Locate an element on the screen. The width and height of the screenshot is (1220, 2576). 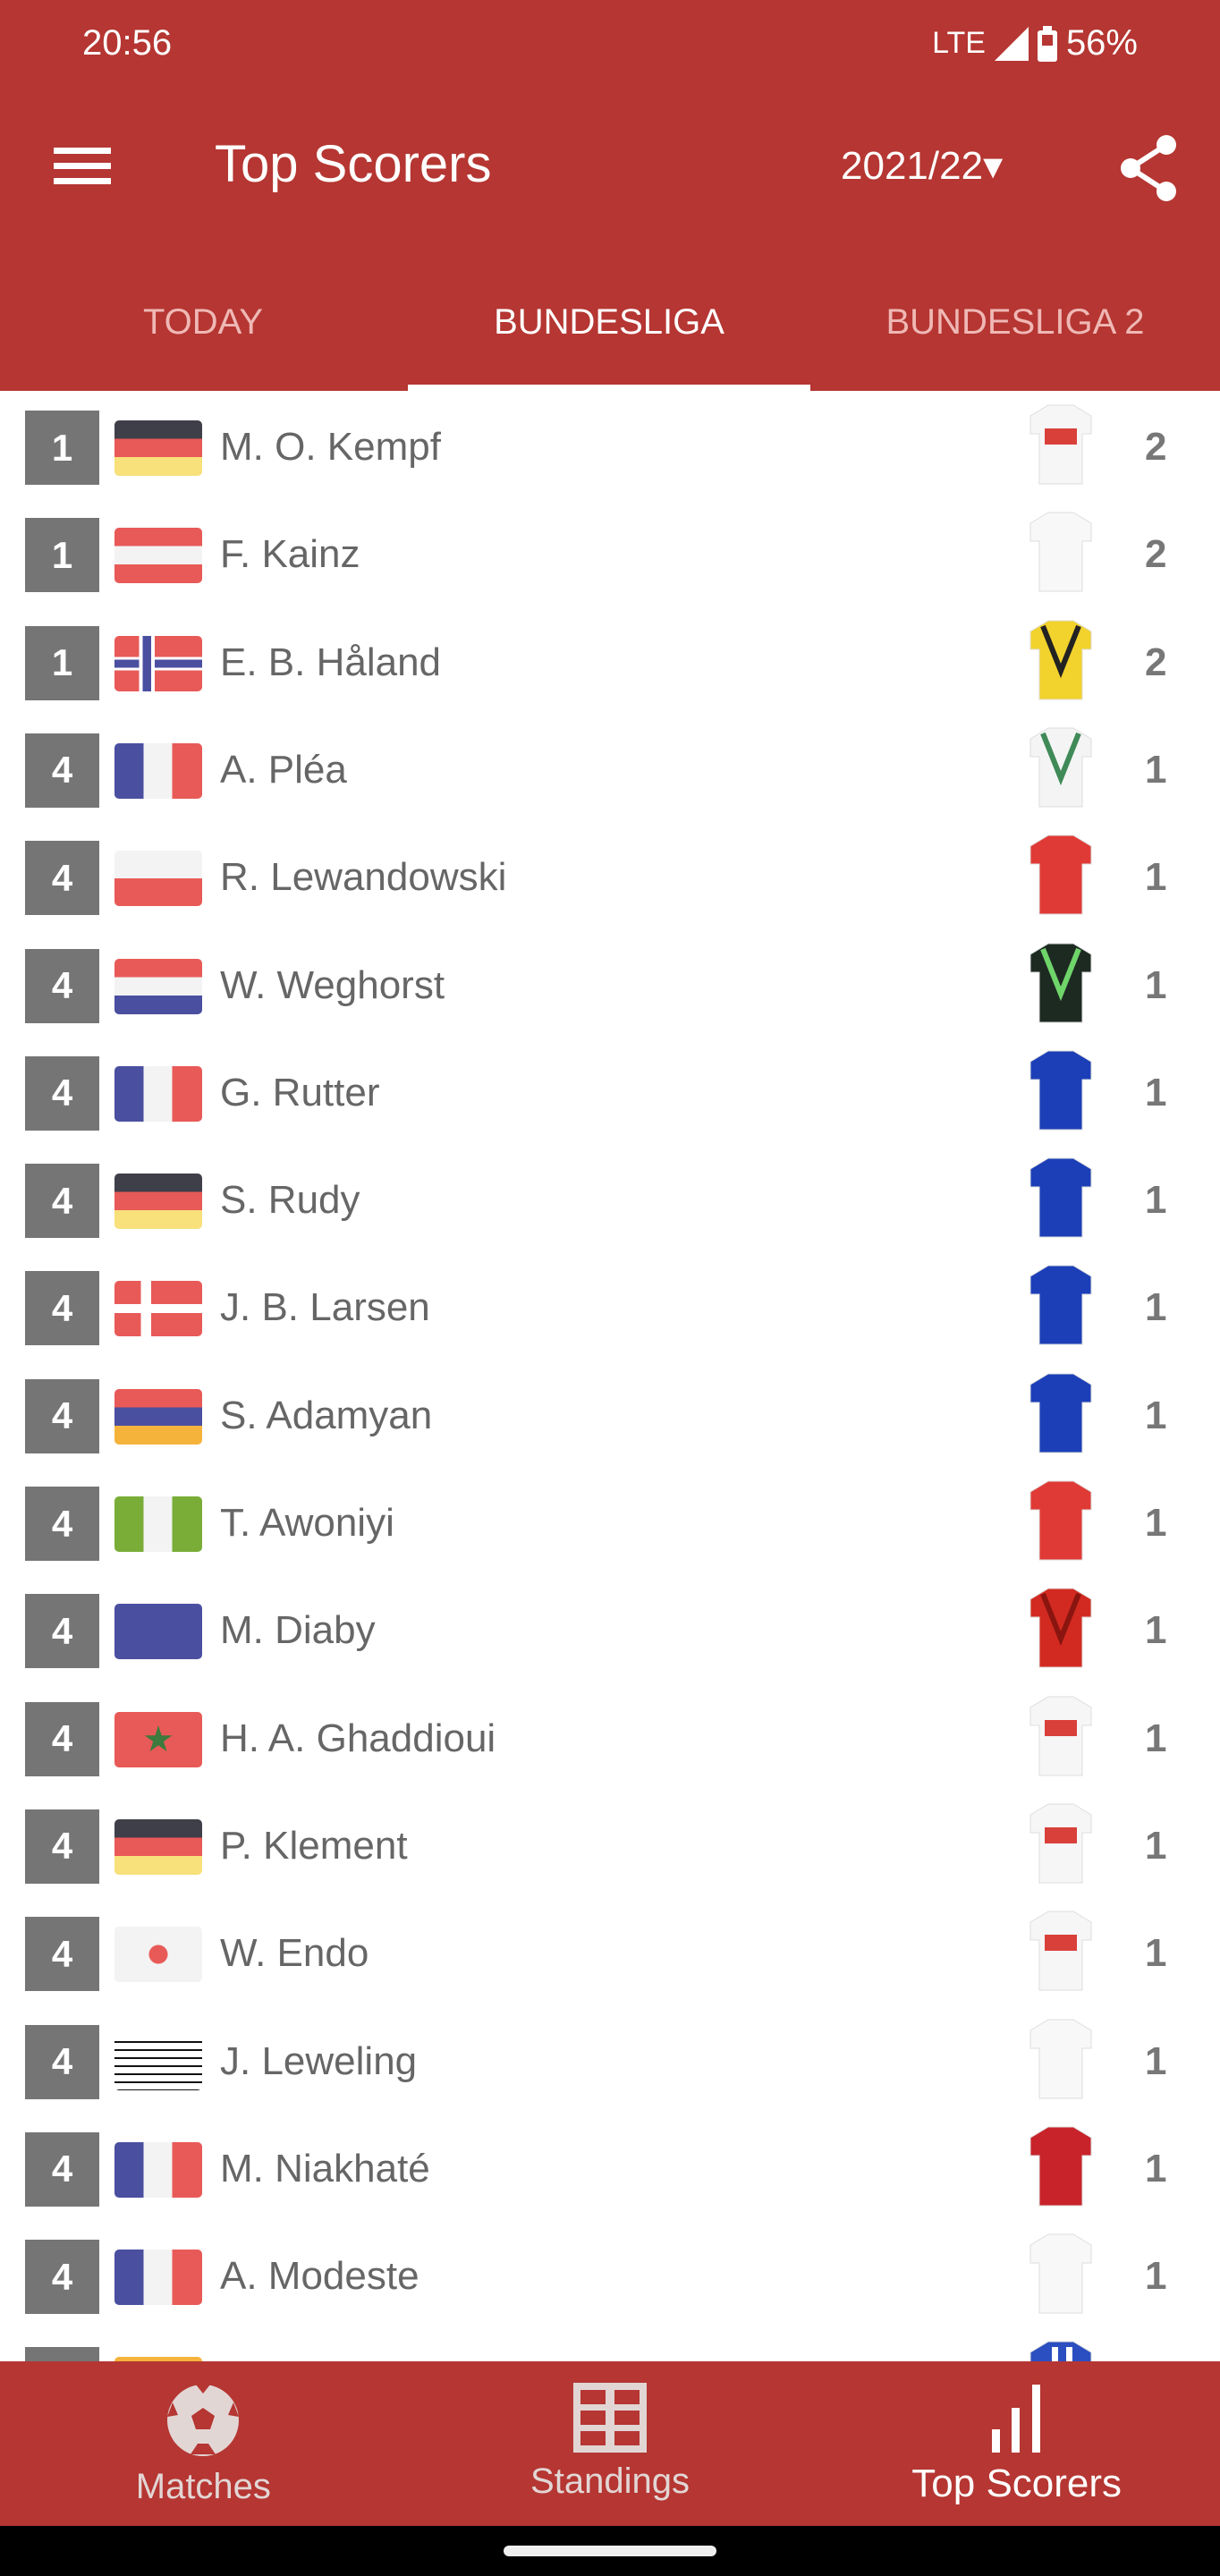
scorer-row: 4 A. Modeste 1 is located at coordinates (610, 2273).